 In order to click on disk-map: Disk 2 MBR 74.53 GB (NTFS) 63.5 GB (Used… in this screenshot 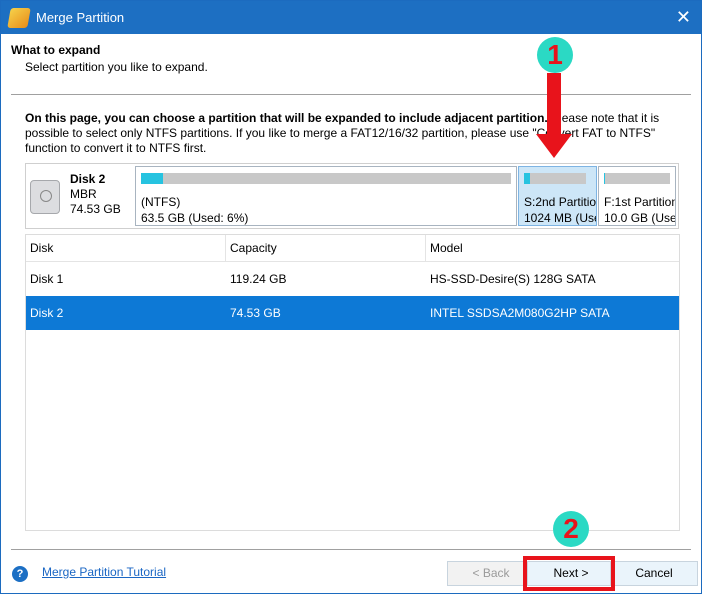, I will do `click(352, 196)`.